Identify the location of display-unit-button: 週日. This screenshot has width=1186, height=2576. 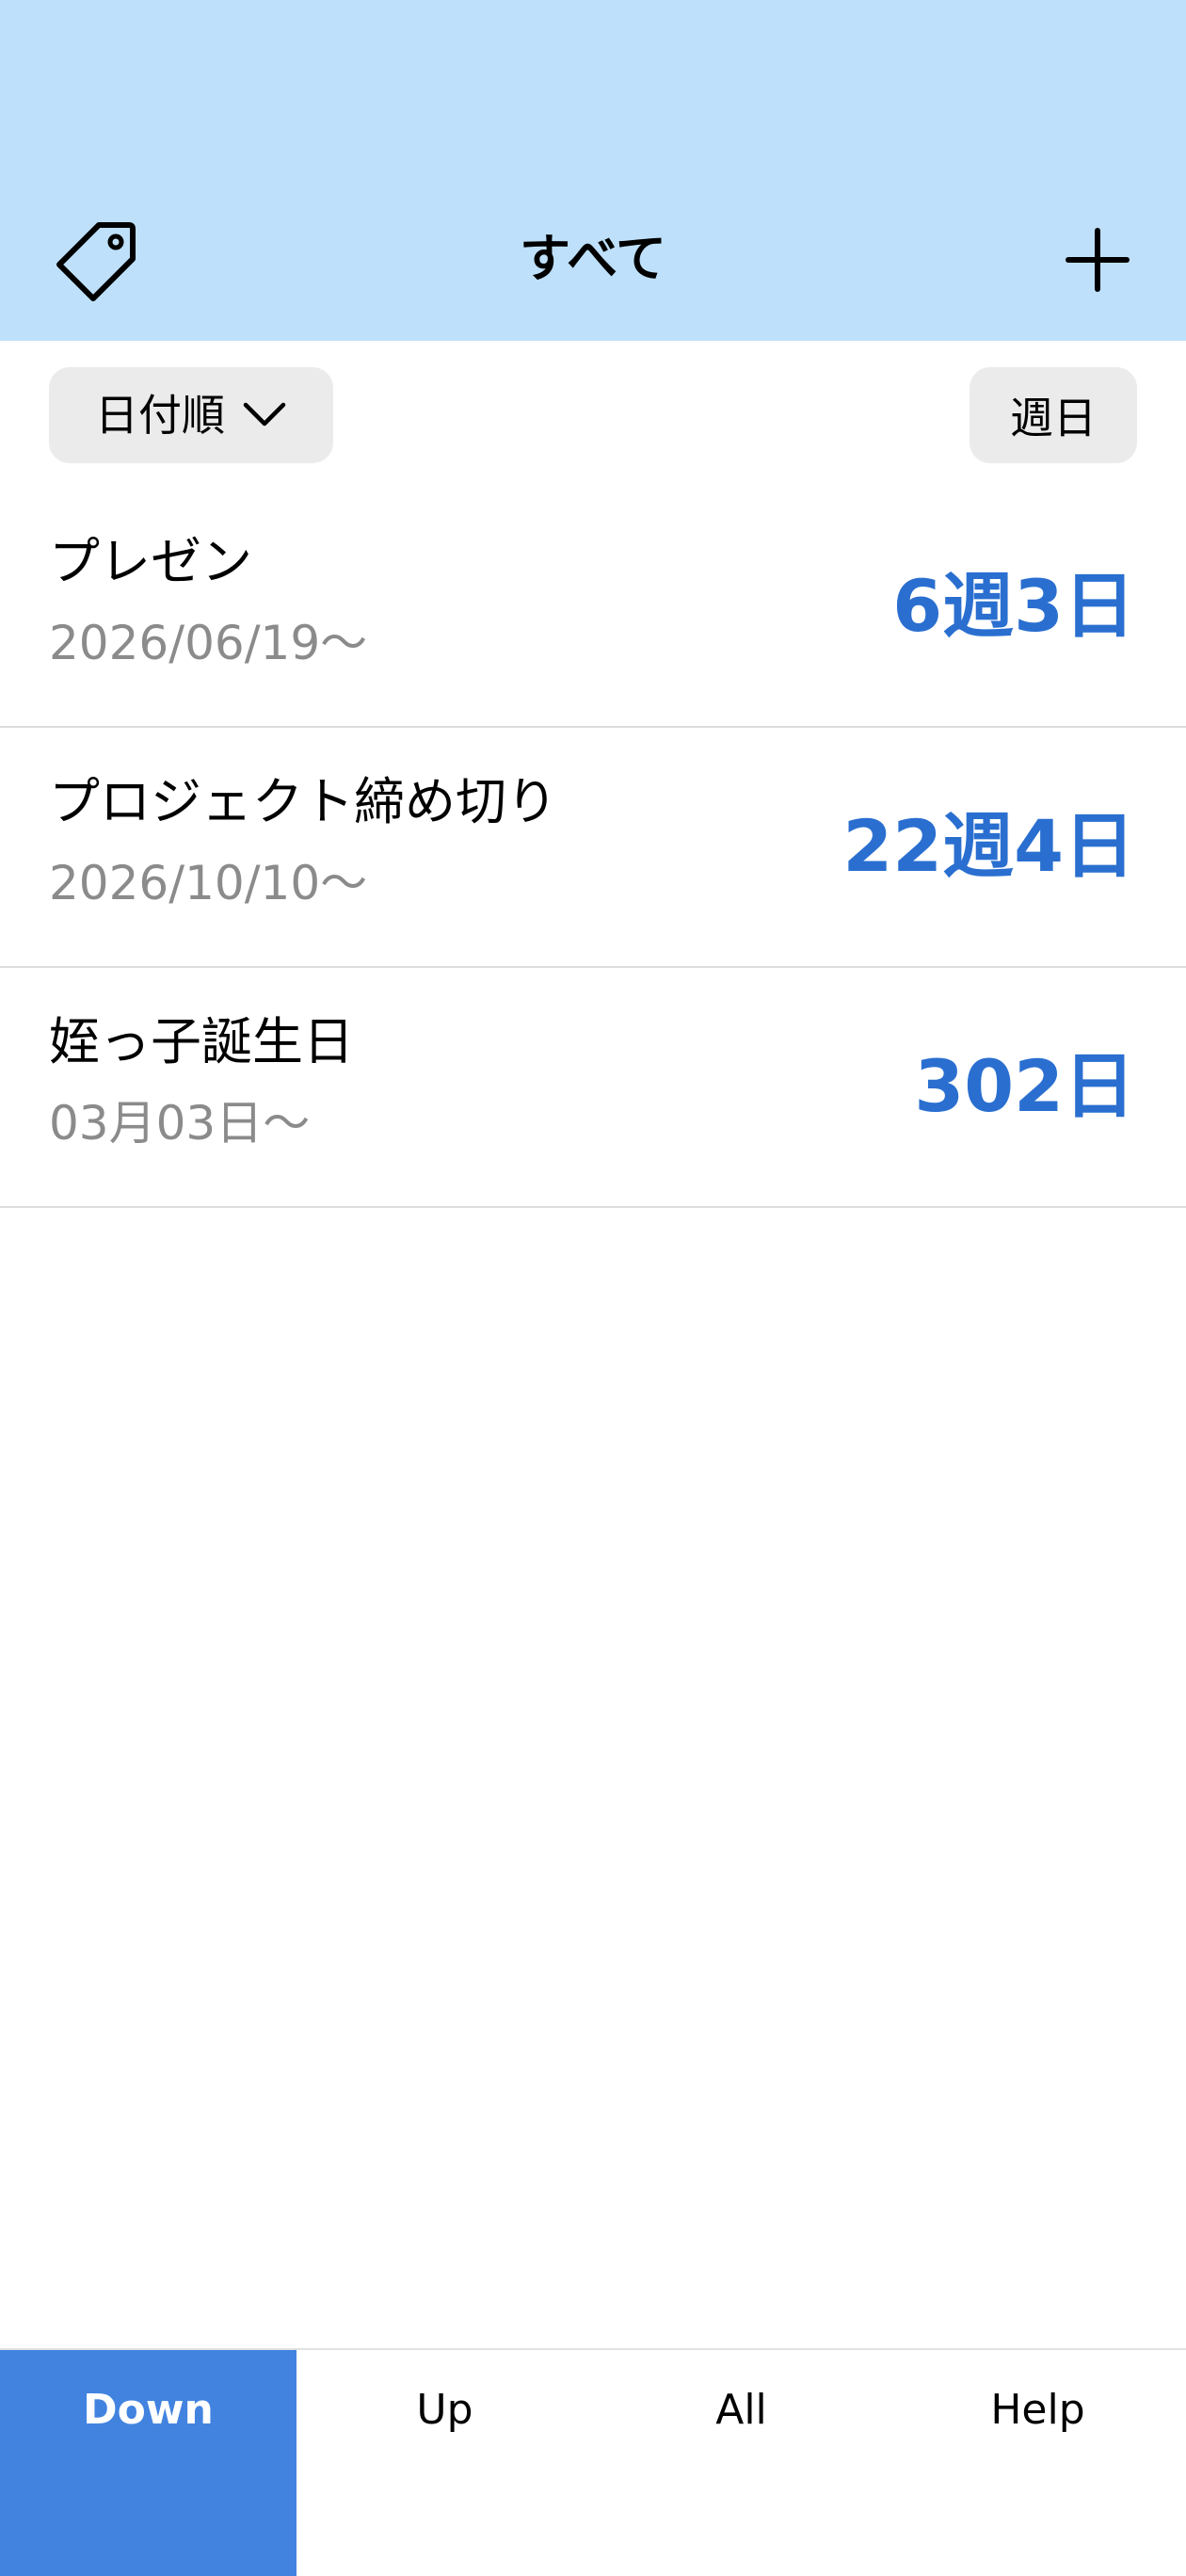
(1053, 415).